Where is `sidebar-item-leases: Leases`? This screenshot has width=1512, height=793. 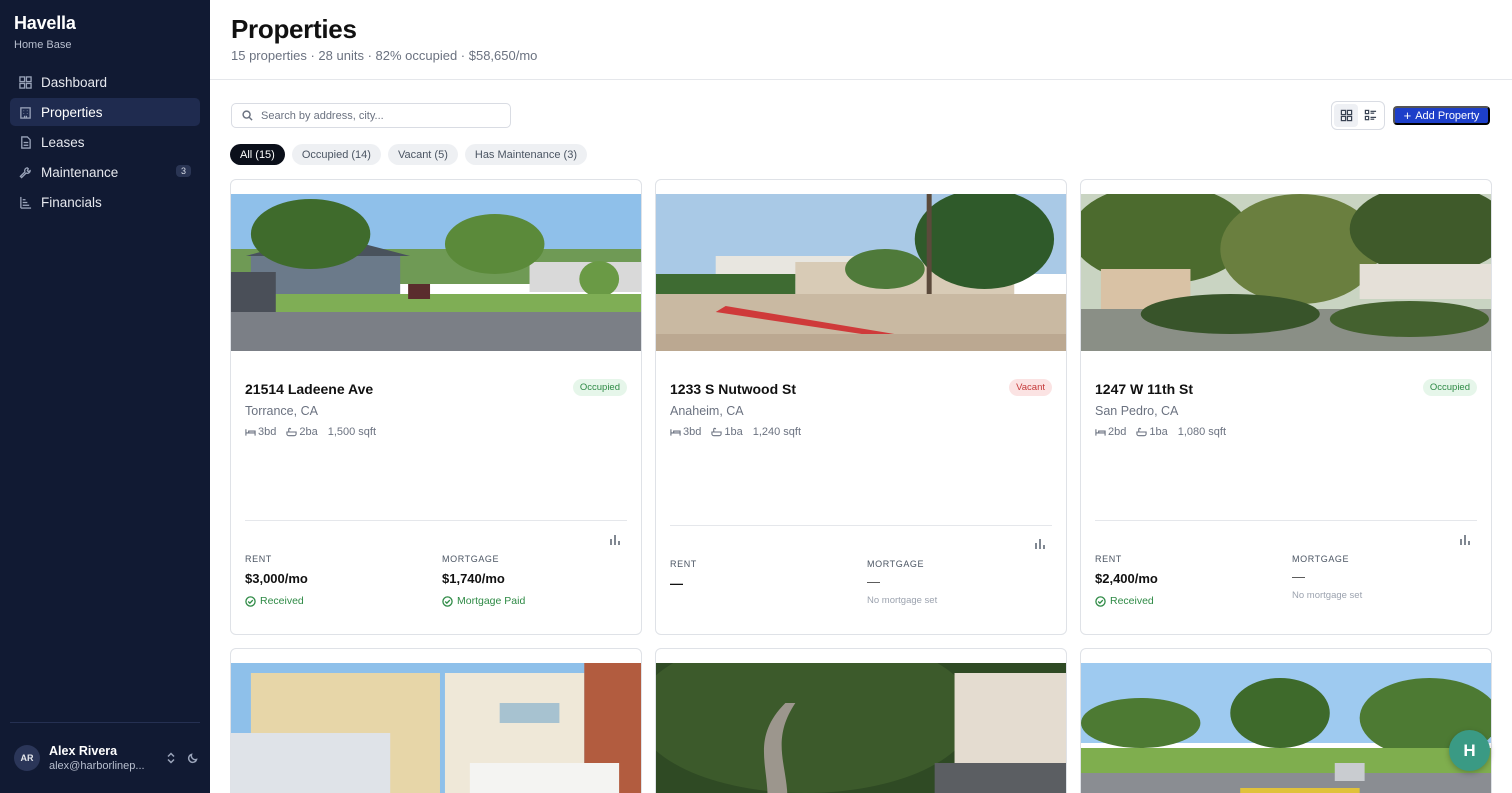 sidebar-item-leases: Leases is located at coordinates (105, 142).